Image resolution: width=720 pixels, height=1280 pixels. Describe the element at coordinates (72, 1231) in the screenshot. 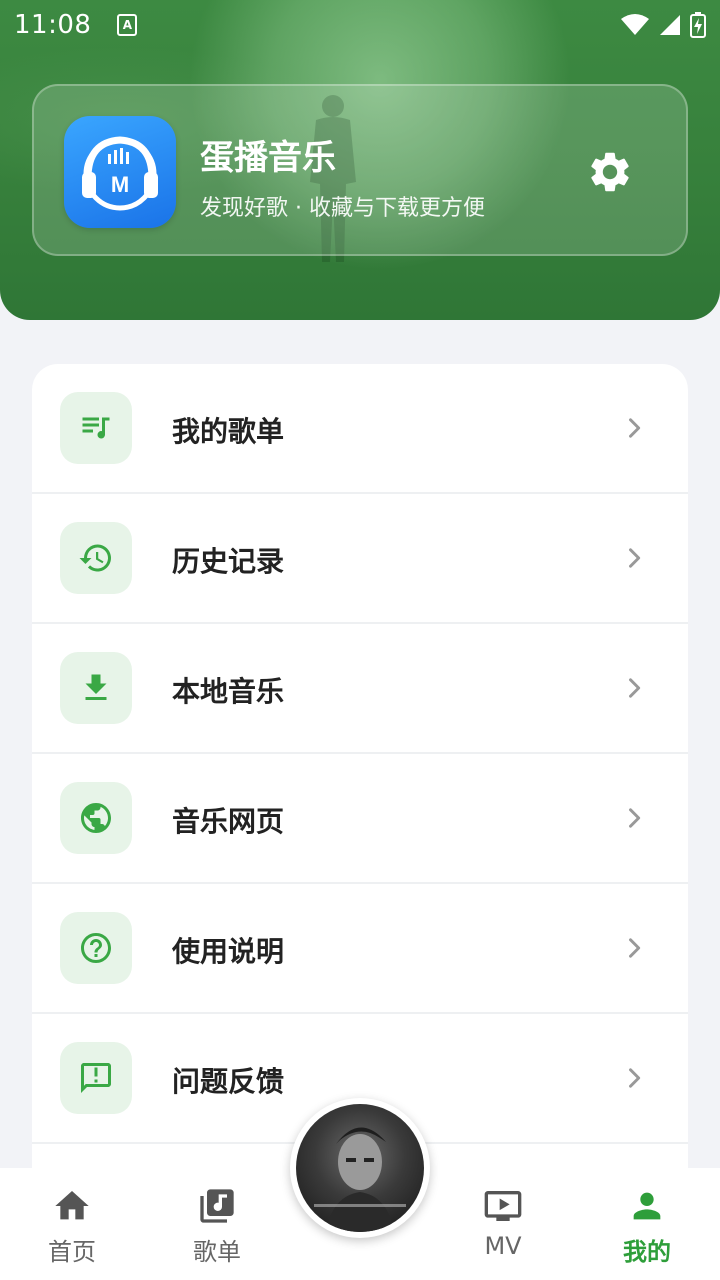

I see `nav-home: 首页` at that location.